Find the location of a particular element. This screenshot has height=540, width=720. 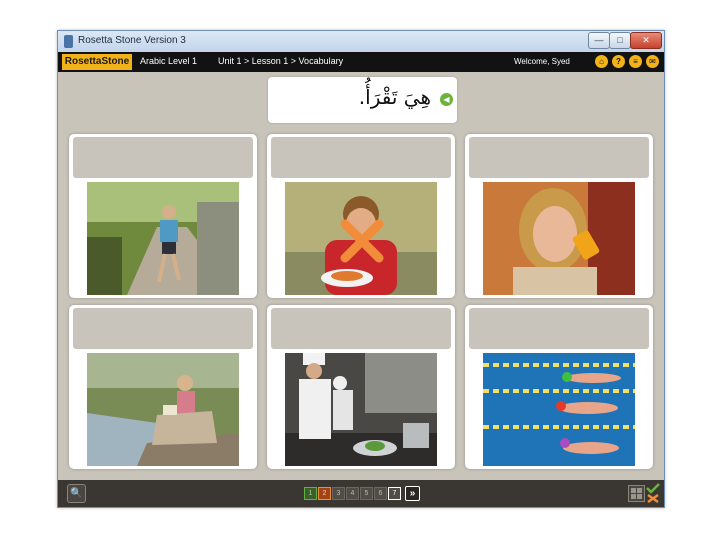

woman-reading-photo is located at coordinates (163, 409).